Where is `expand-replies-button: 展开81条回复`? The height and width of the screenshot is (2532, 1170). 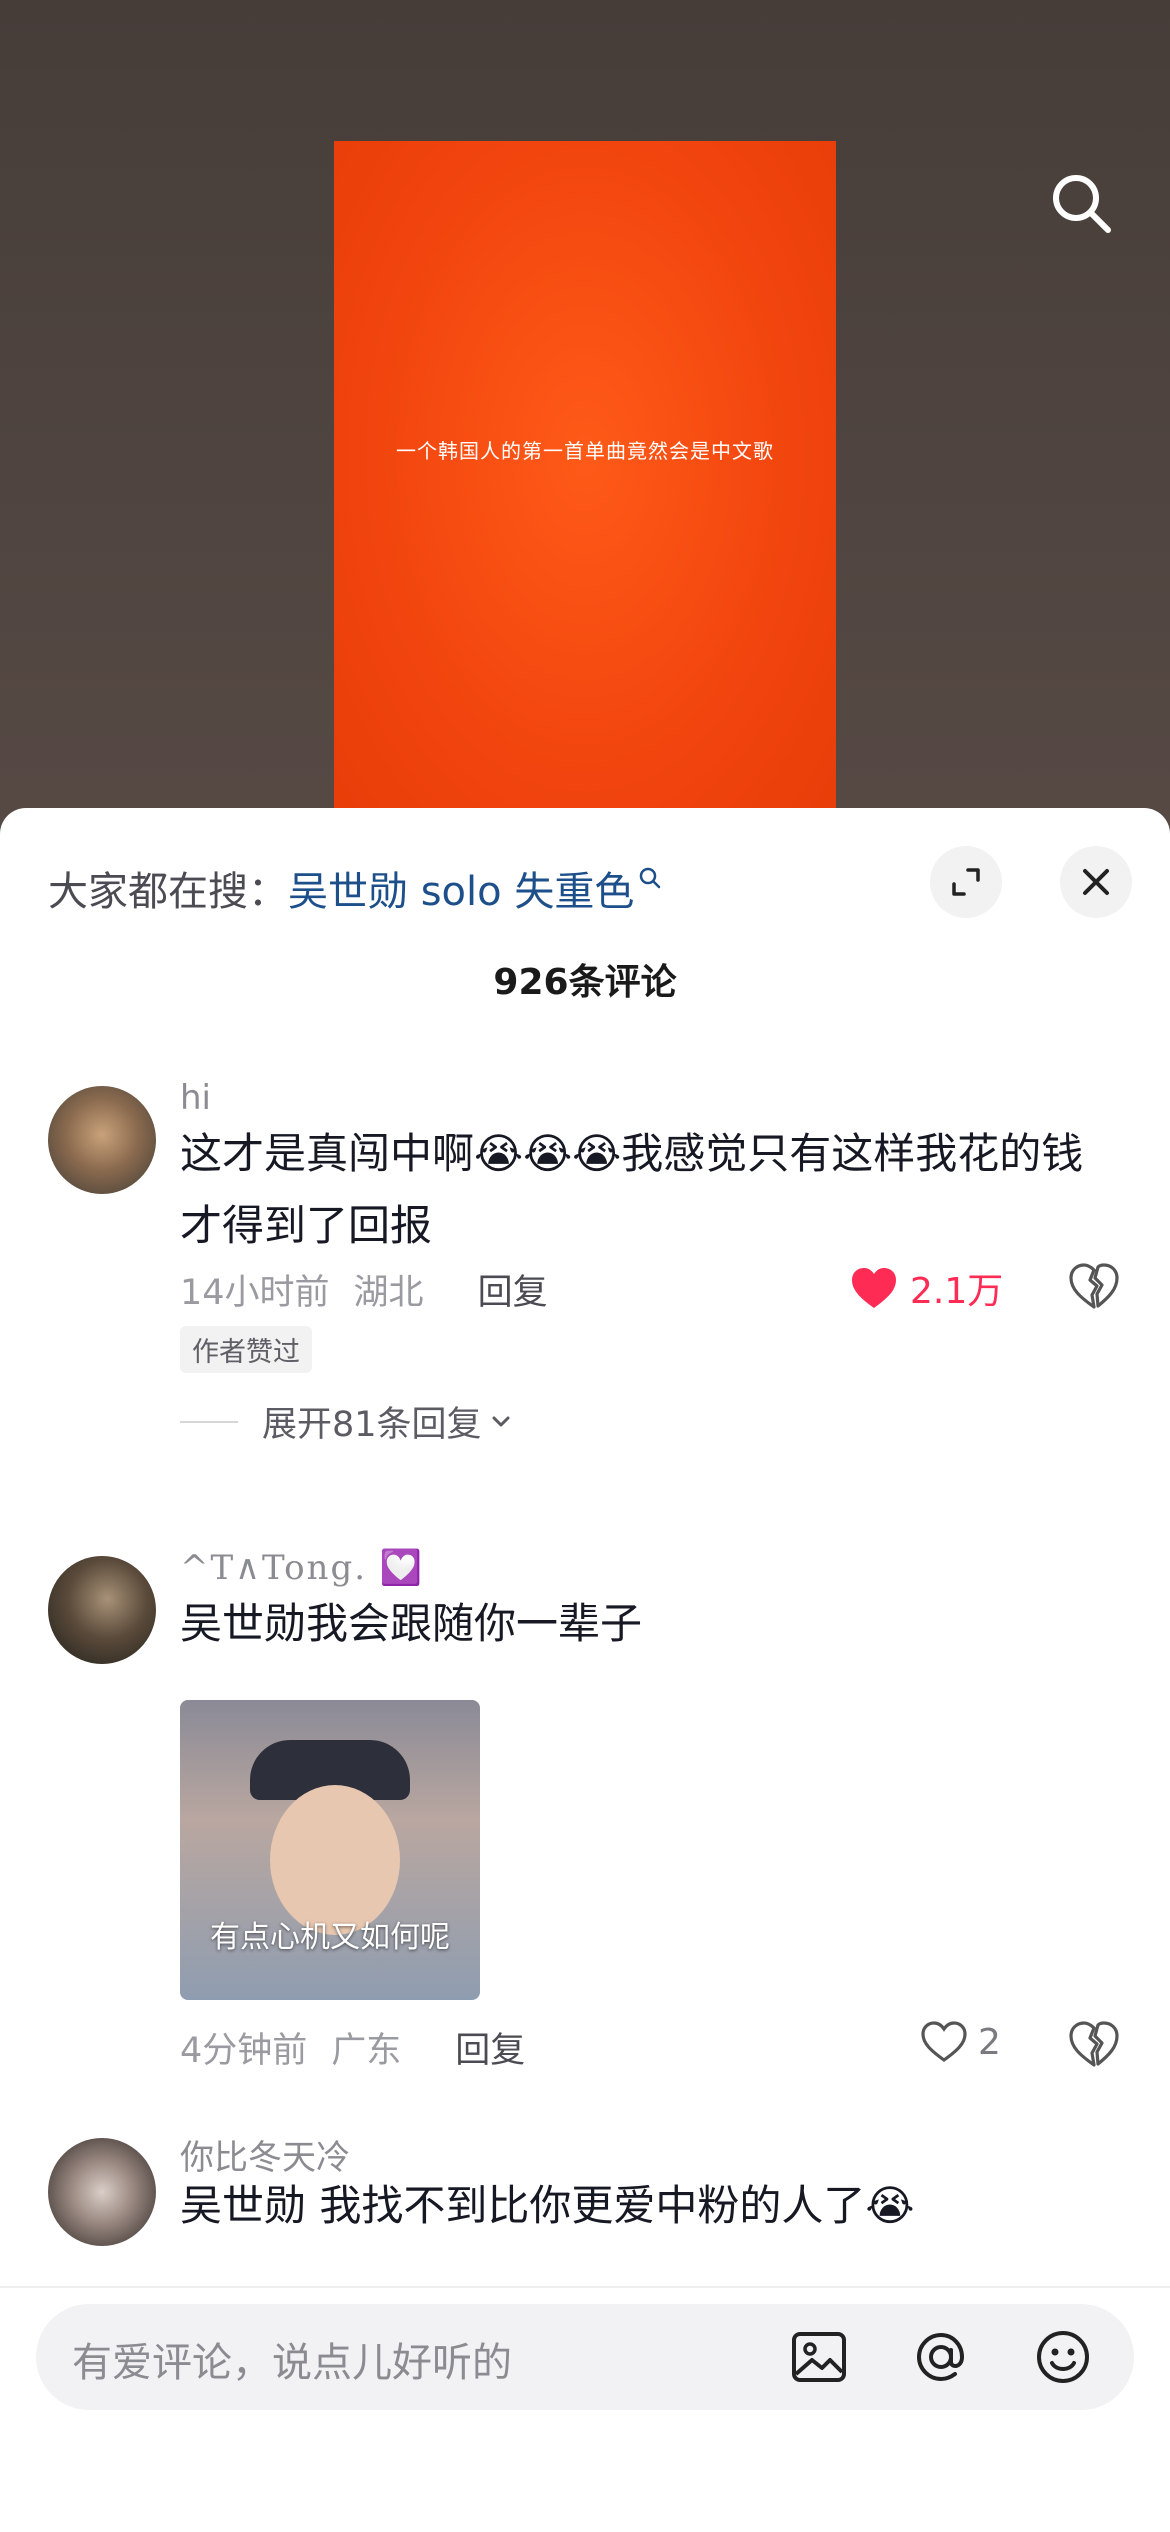 expand-replies-button: 展开81条回复 is located at coordinates (347, 1421).